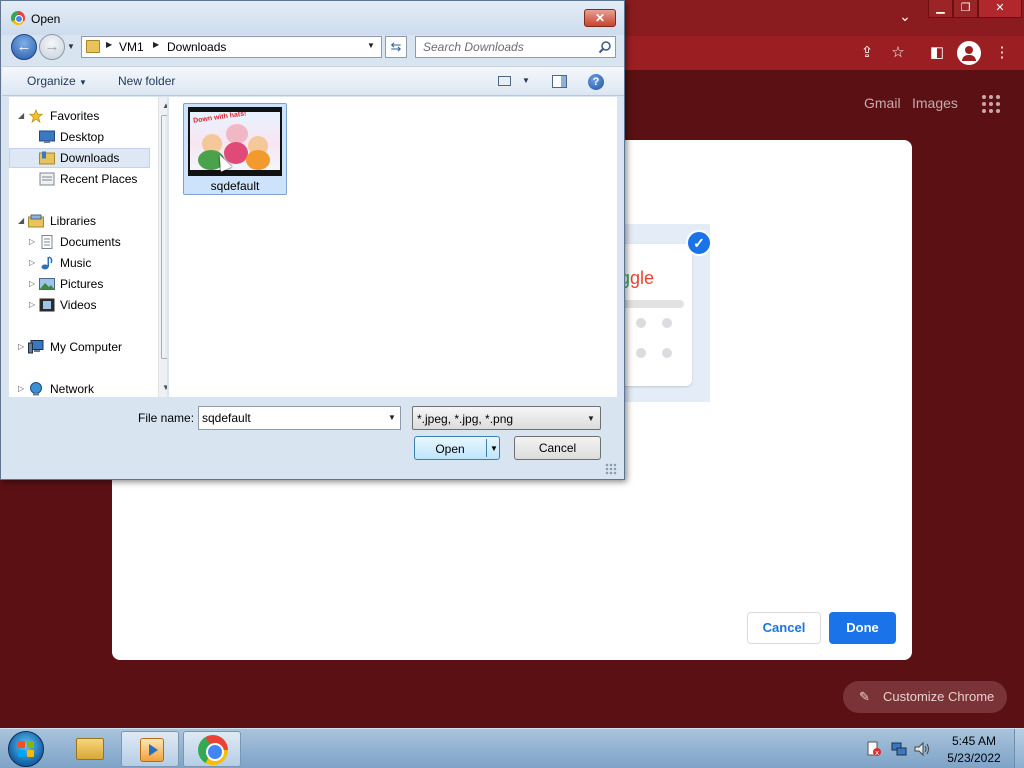 Image resolution: width=1024 pixels, height=768 pixels. I want to click on gmail-link: Gmail, so click(882, 103).